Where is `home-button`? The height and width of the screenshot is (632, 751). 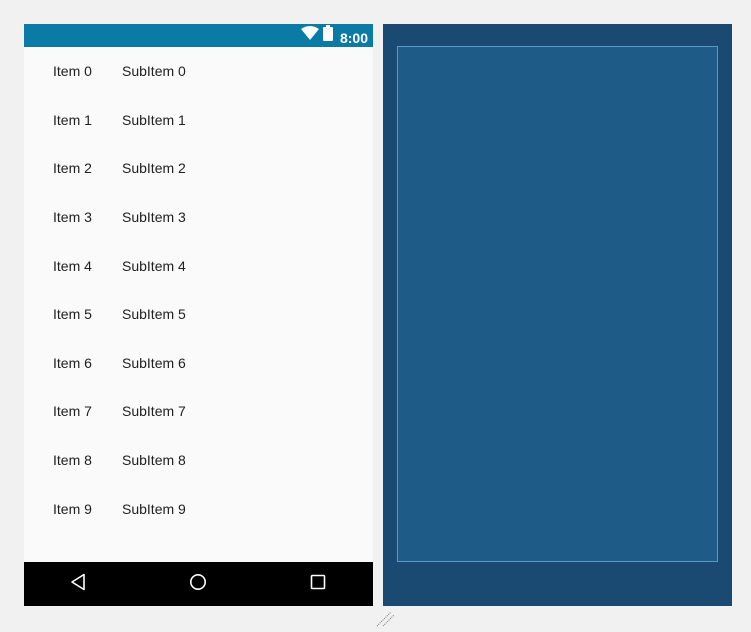 home-button is located at coordinates (198, 584).